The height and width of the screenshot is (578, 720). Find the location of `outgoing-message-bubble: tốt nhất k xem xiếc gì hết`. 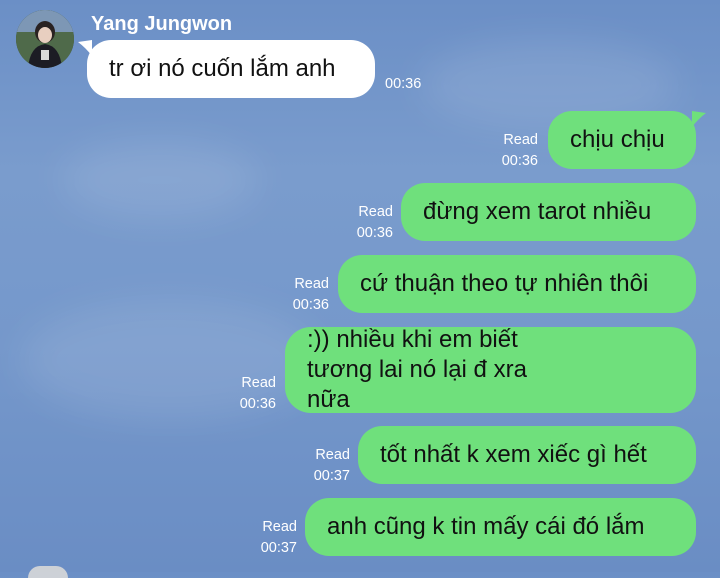

outgoing-message-bubble: tốt nhất k xem xiếc gì hết is located at coordinates (527, 455).